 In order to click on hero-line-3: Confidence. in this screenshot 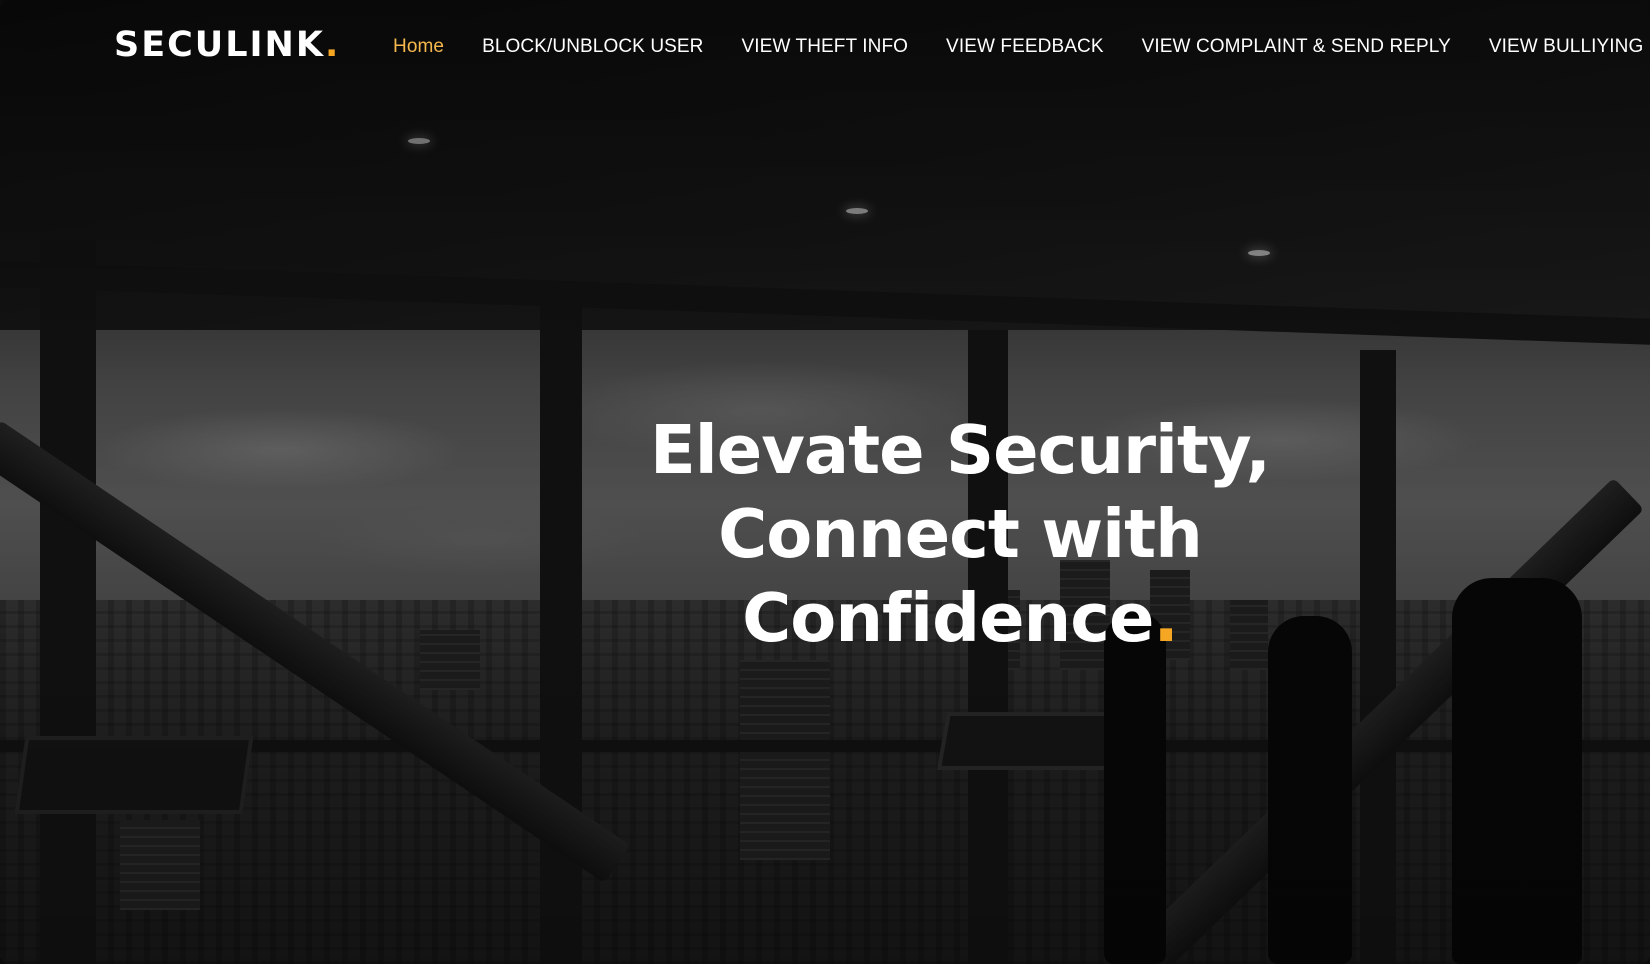, I will do `click(960, 618)`.